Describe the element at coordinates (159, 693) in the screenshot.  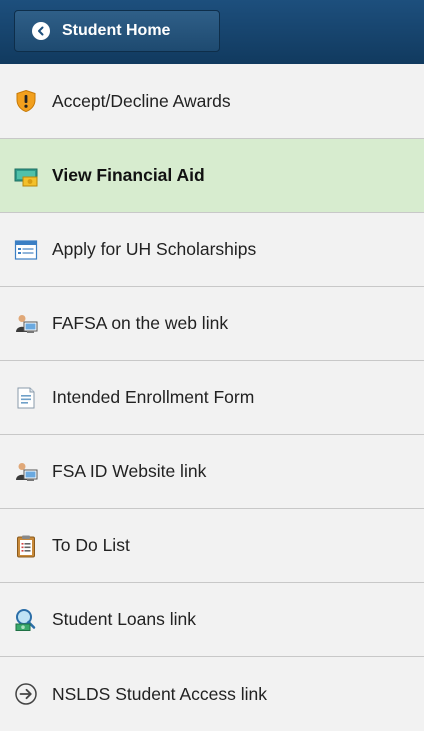
I see `nav-item-label: NSLDS Student Access link` at that location.